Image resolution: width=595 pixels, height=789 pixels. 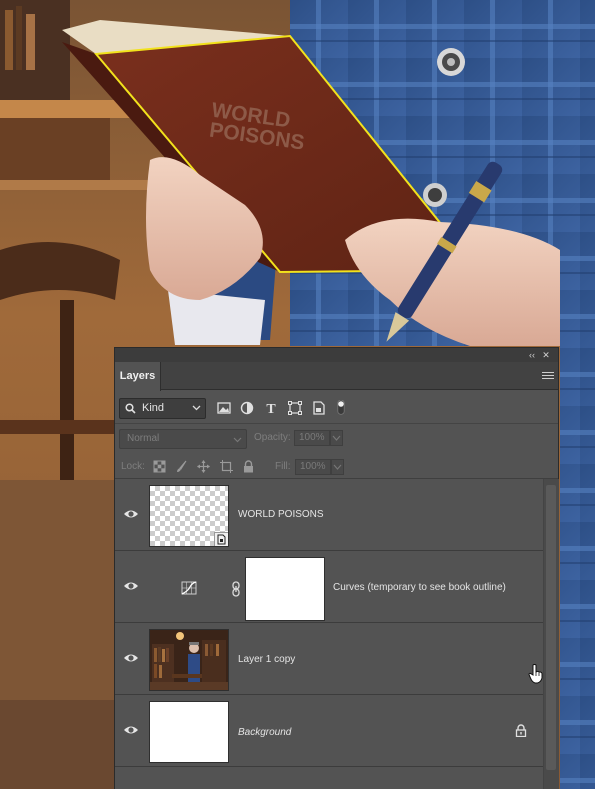 I want to click on panel-title-bar: ‹‹ ✕, so click(x=336, y=355).